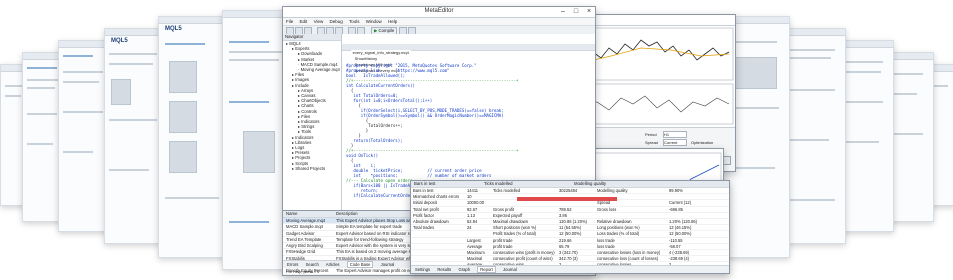 The height and width of the screenshot is (280, 953). What do you see at coordinates (304, 246) in the screenshot?
I see `list-item-name: Angry Bird Scalping` at bounding box center [304, 246].